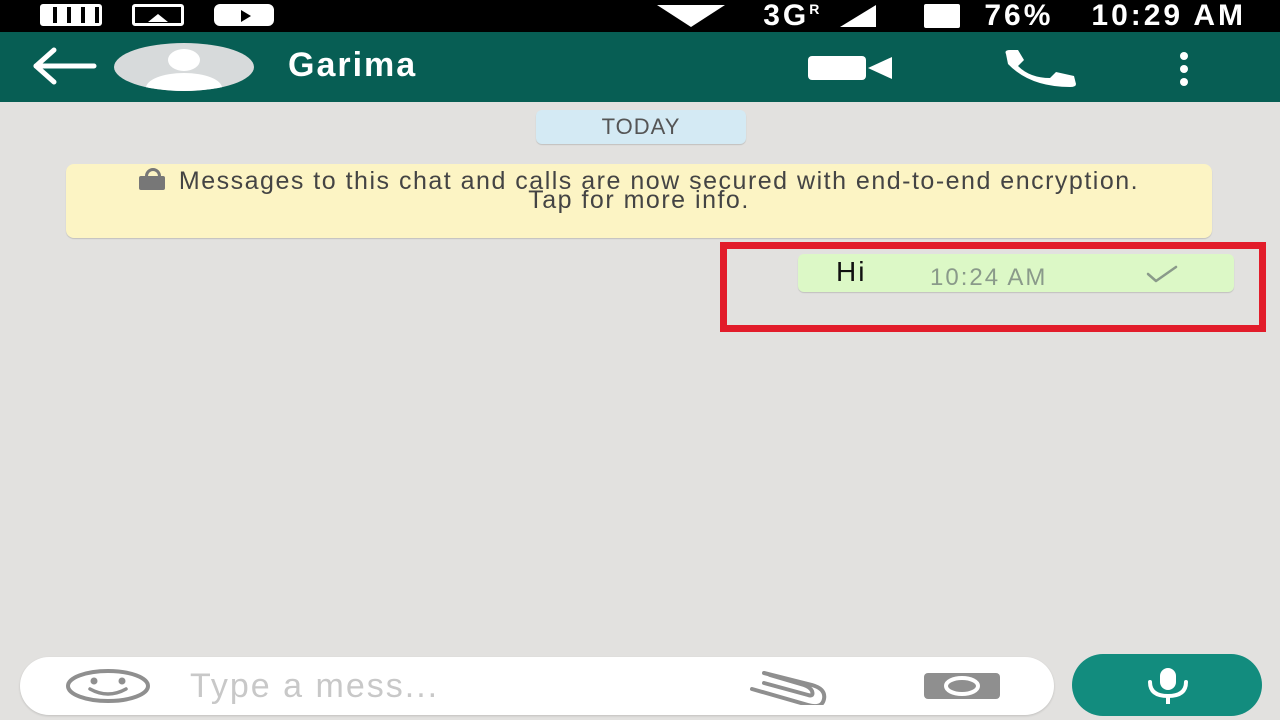  I want to click on network-type: 3GR, so click(793, 16).